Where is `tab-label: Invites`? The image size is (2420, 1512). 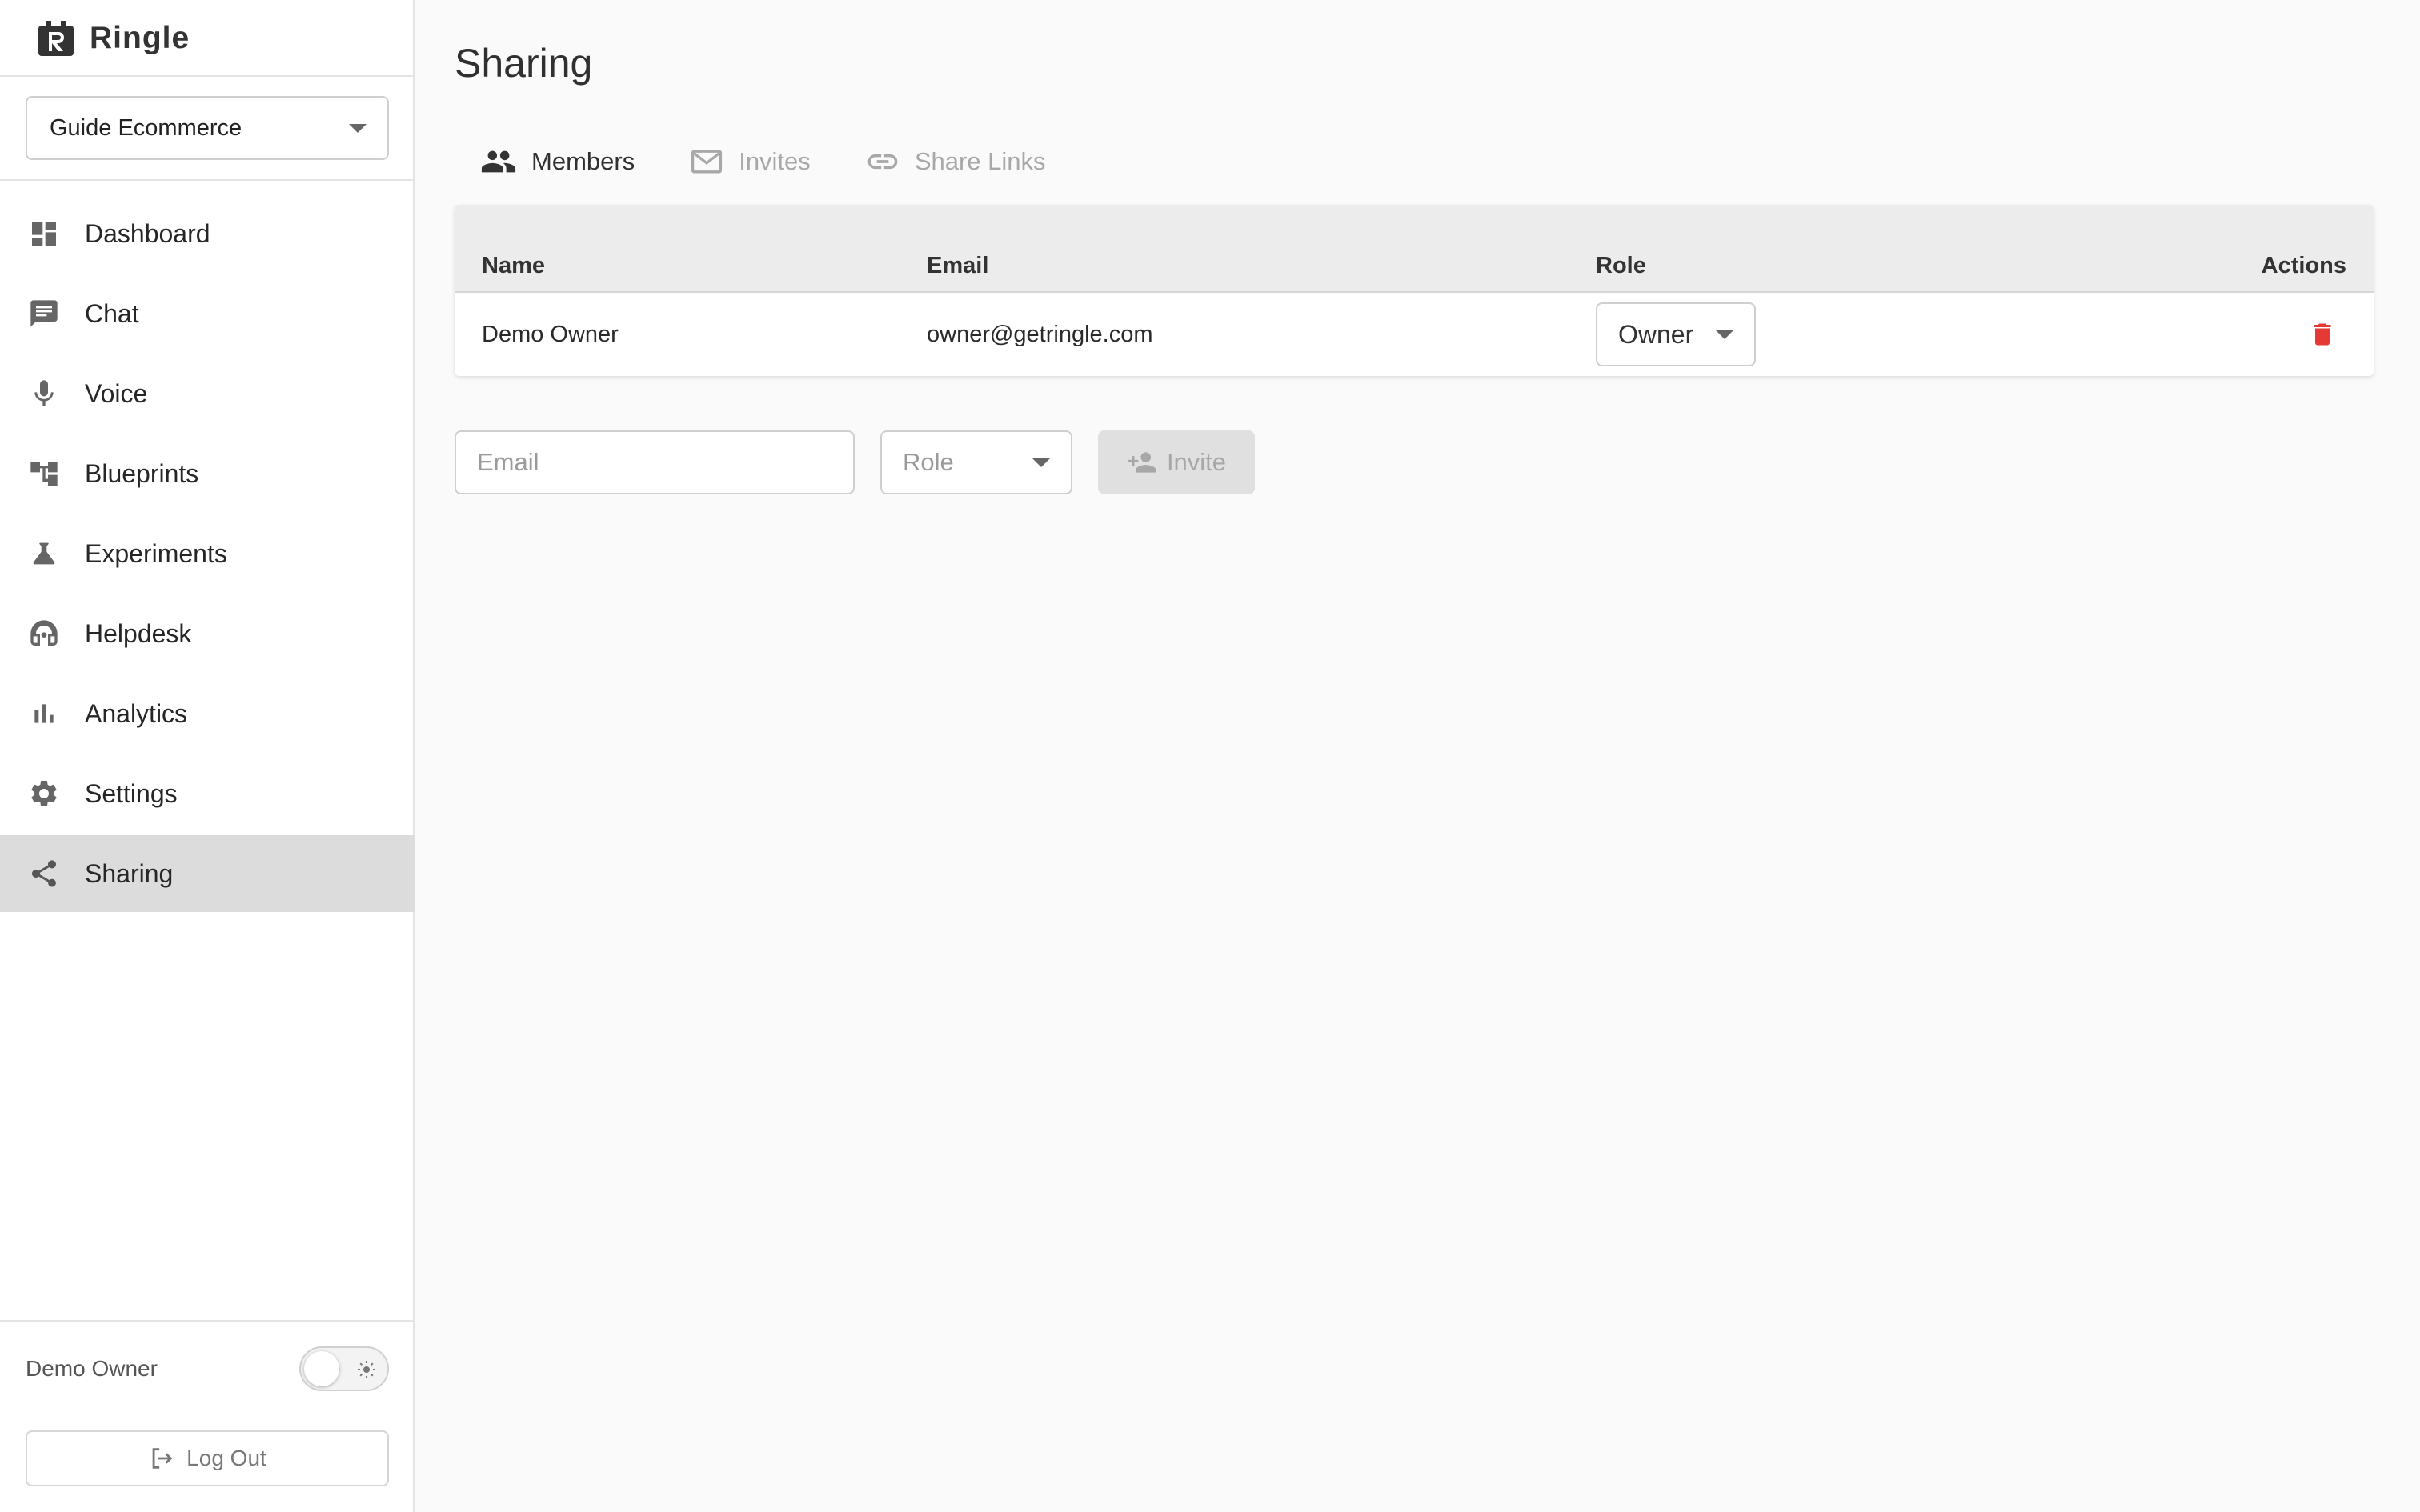 tab-label: Invites is located at coordinates (775, 161).